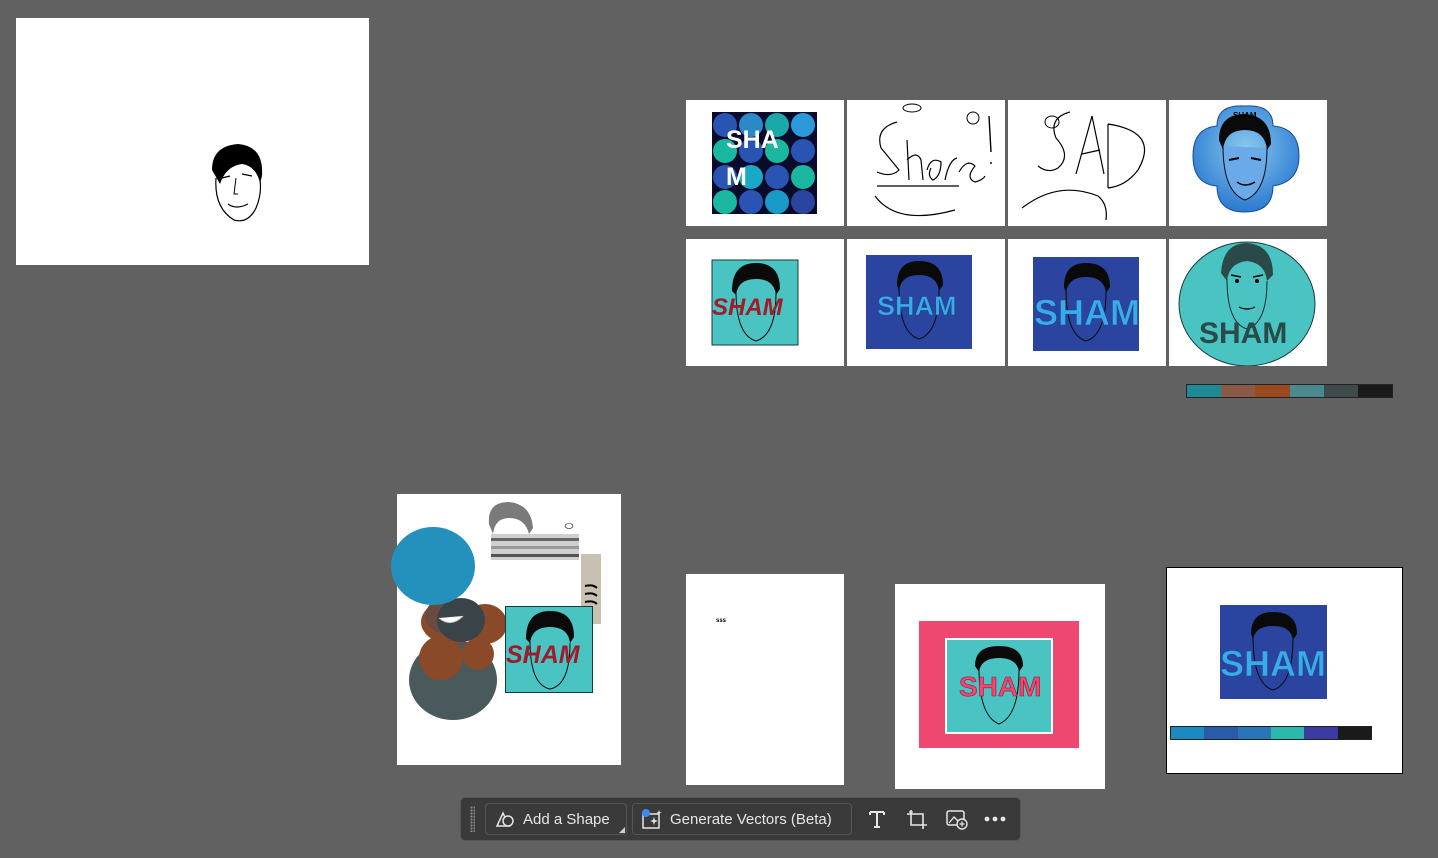 This screenshot has height=858, width=1438. I want to click on toolbar-grip-handle, so click(472, 819).